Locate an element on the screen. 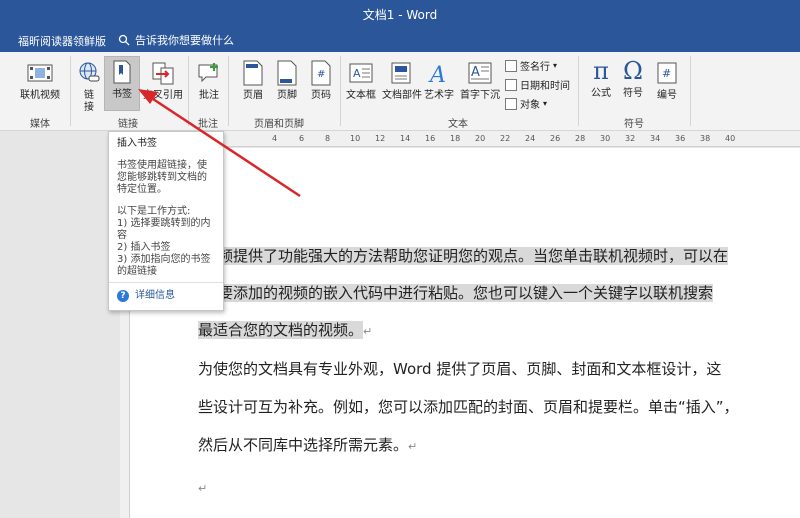  tell-me-search: 告诉我你想要做什么 is located at coordinates (176, 40).